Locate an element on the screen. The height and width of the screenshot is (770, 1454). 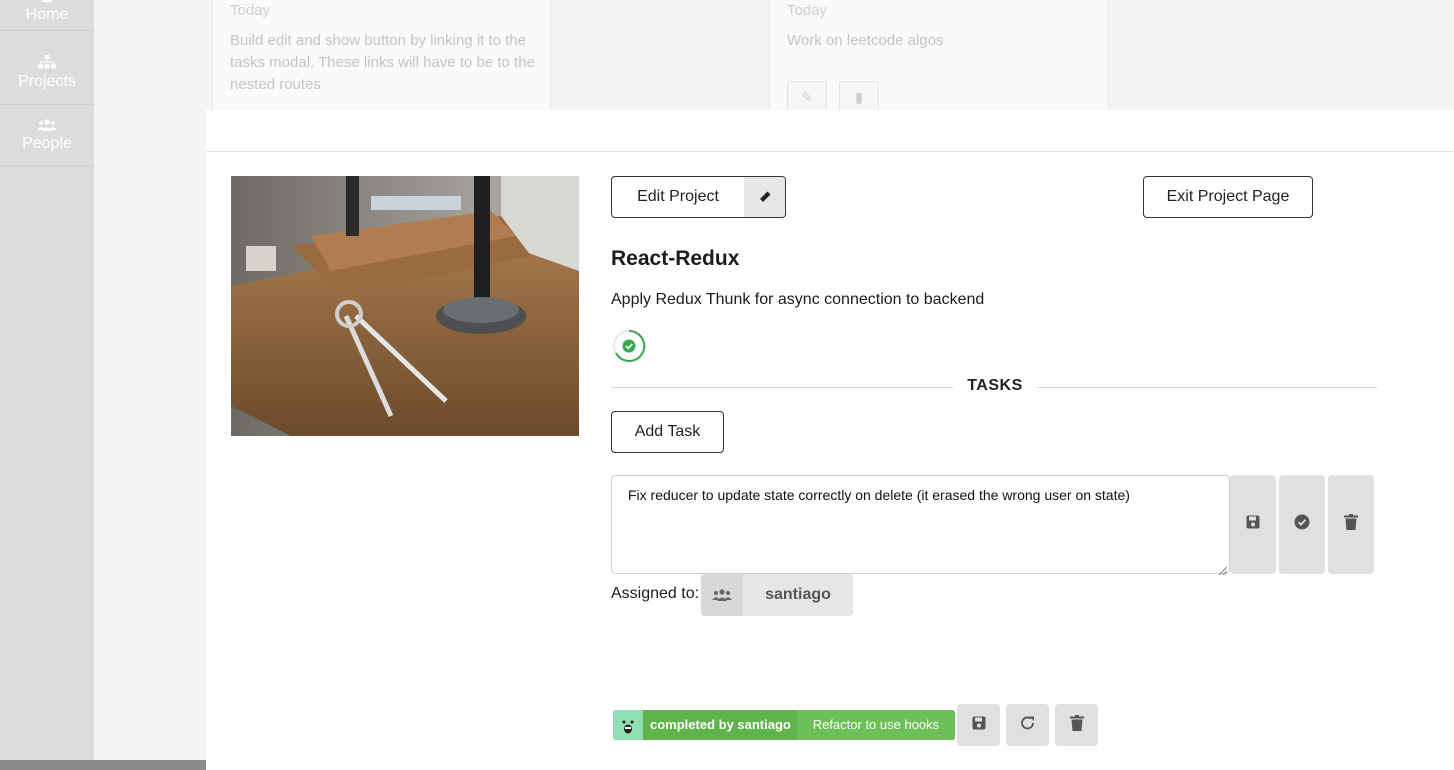
sidebar-item-home: Home is located at coordinates (47, 15).